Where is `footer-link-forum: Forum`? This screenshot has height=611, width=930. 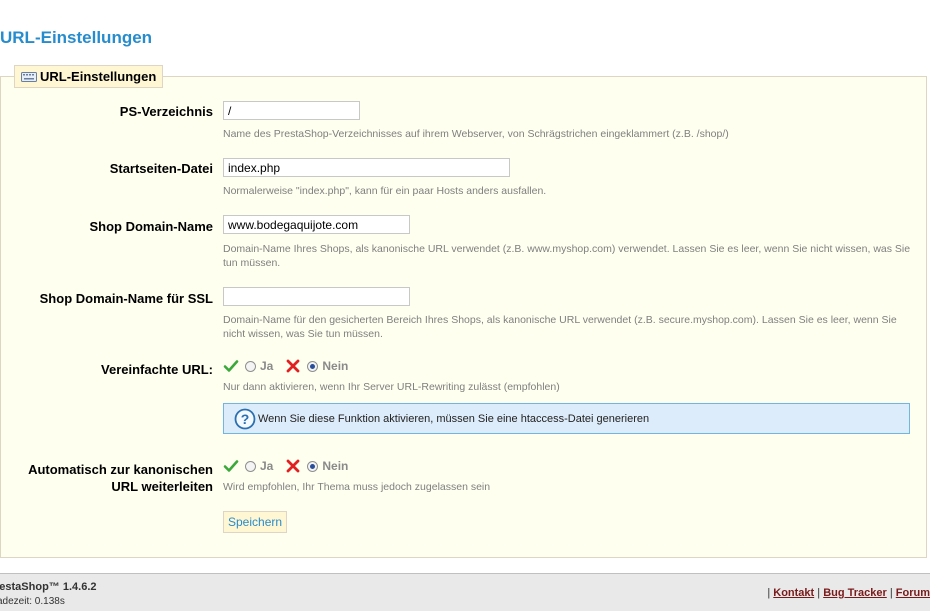 footer-link-forum: Forum is located at coordinates (913, 593).